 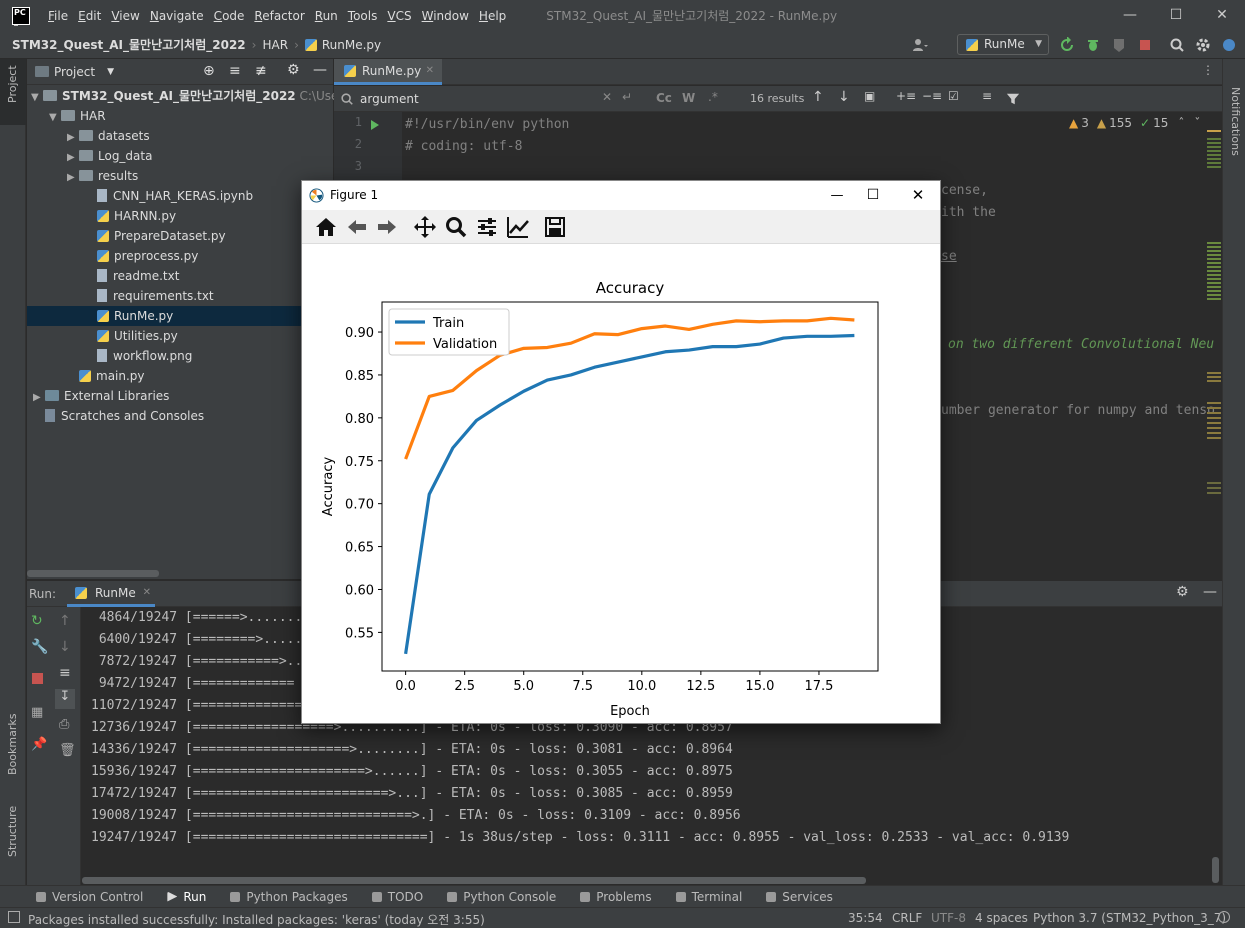 What do you see at coordinates (111, 594) in the screenshot?
I see `run-tab-runme: RunMe ✕` at bounding box center [111, 594].